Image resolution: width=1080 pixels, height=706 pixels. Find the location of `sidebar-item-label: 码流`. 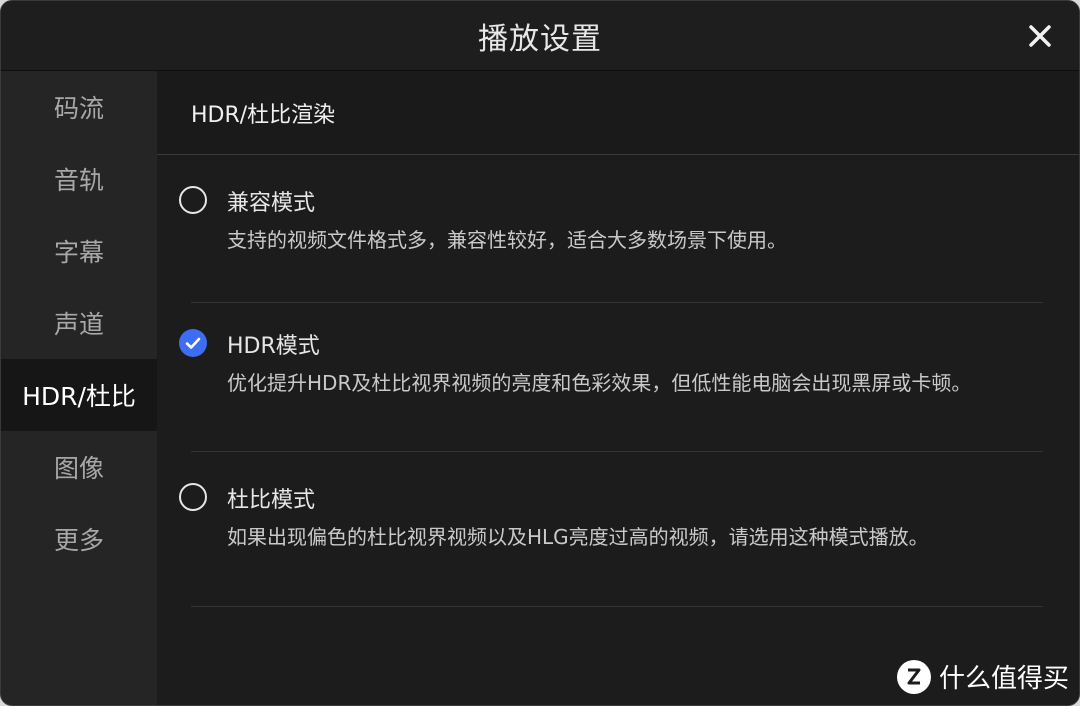

sidebar-item-label: 码流 is located at coordinates (78, 108).